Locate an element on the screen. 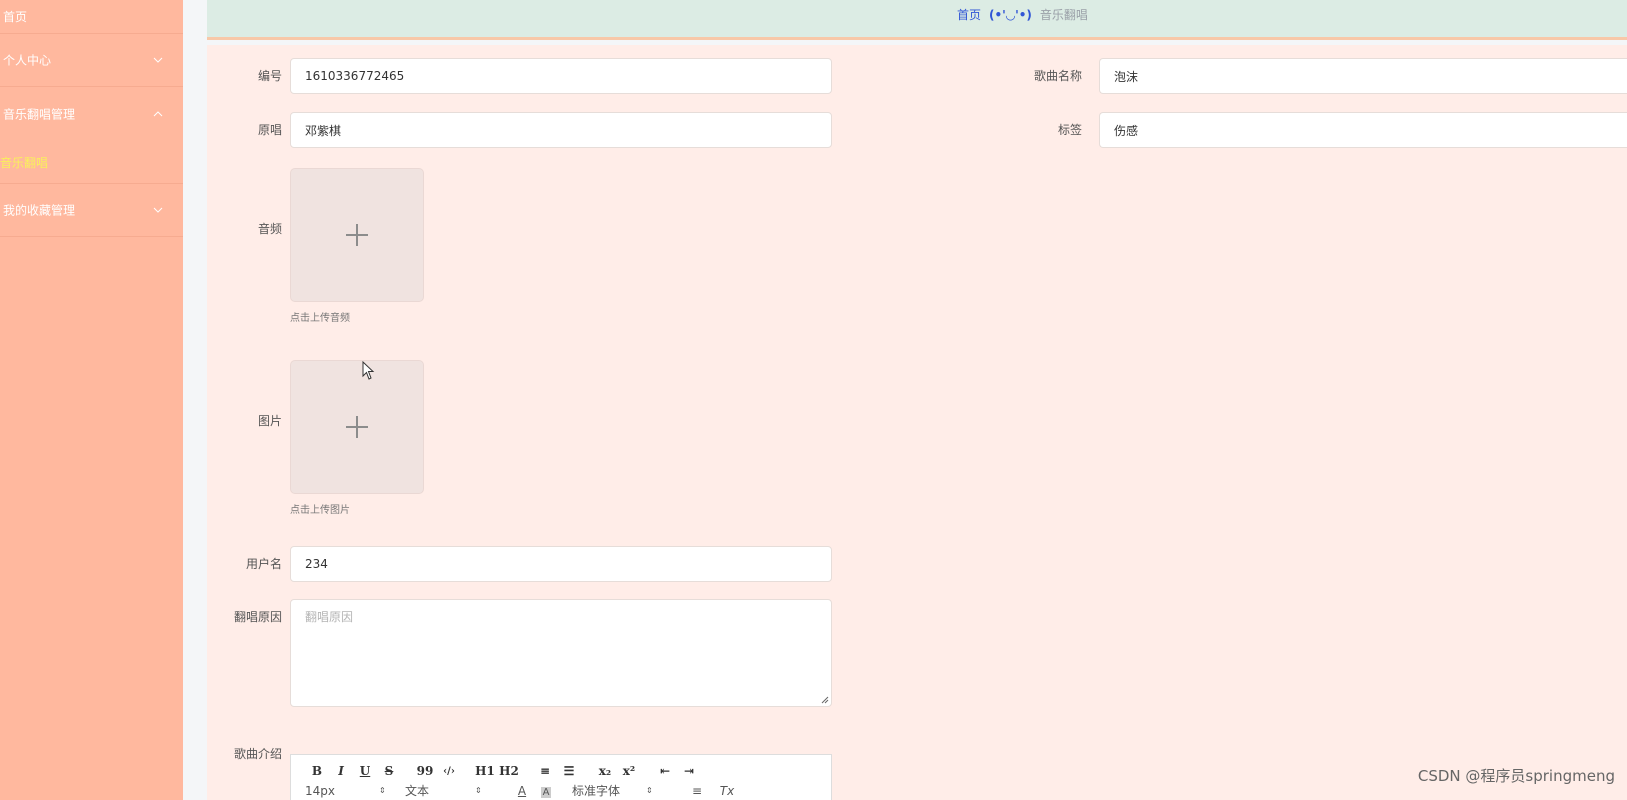 The height and width of the screenshot is (800, 1627). underline-button: U is located at coordinates (365, 771).